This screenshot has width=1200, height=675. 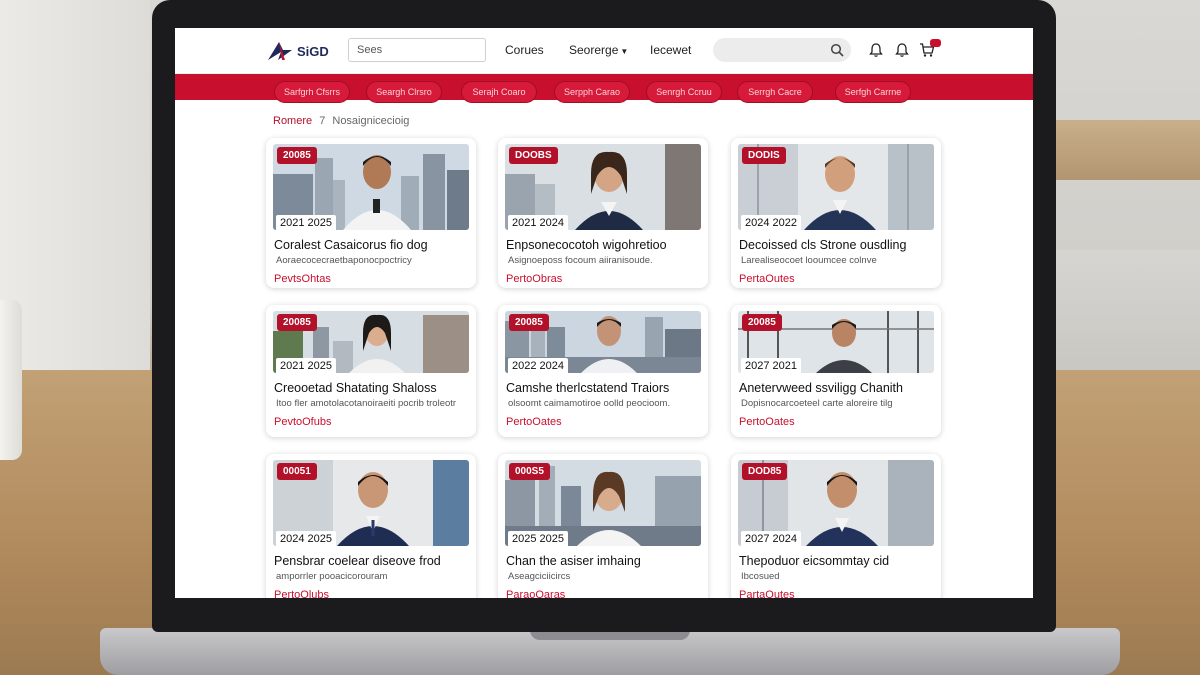 I want to click on card-years: 2022 2024, so click(x=538, y=365).